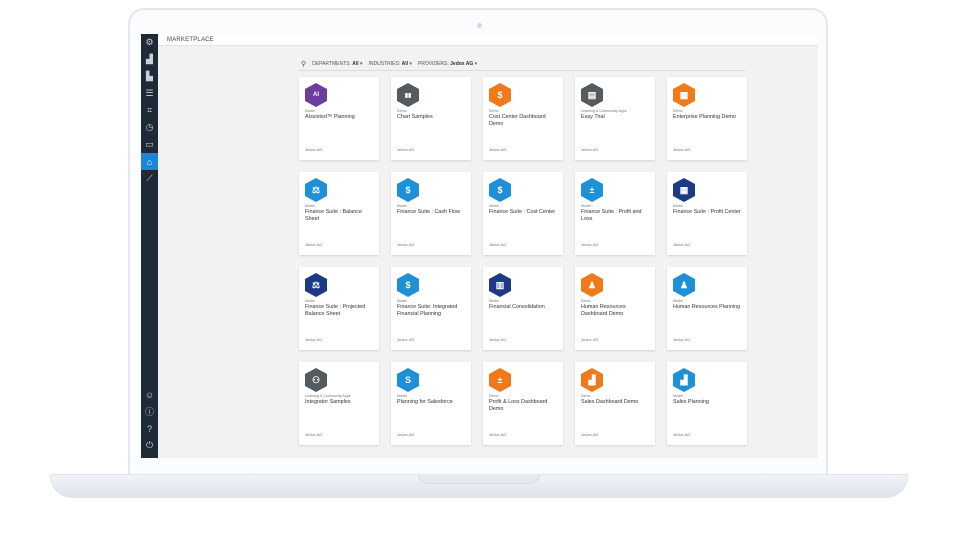 This screenshot has height=540, width=960. What do you see at coordinates (691, 402) in the screenshot?
I see `app-title: Sales Planning` at bounding box center [691, 402].